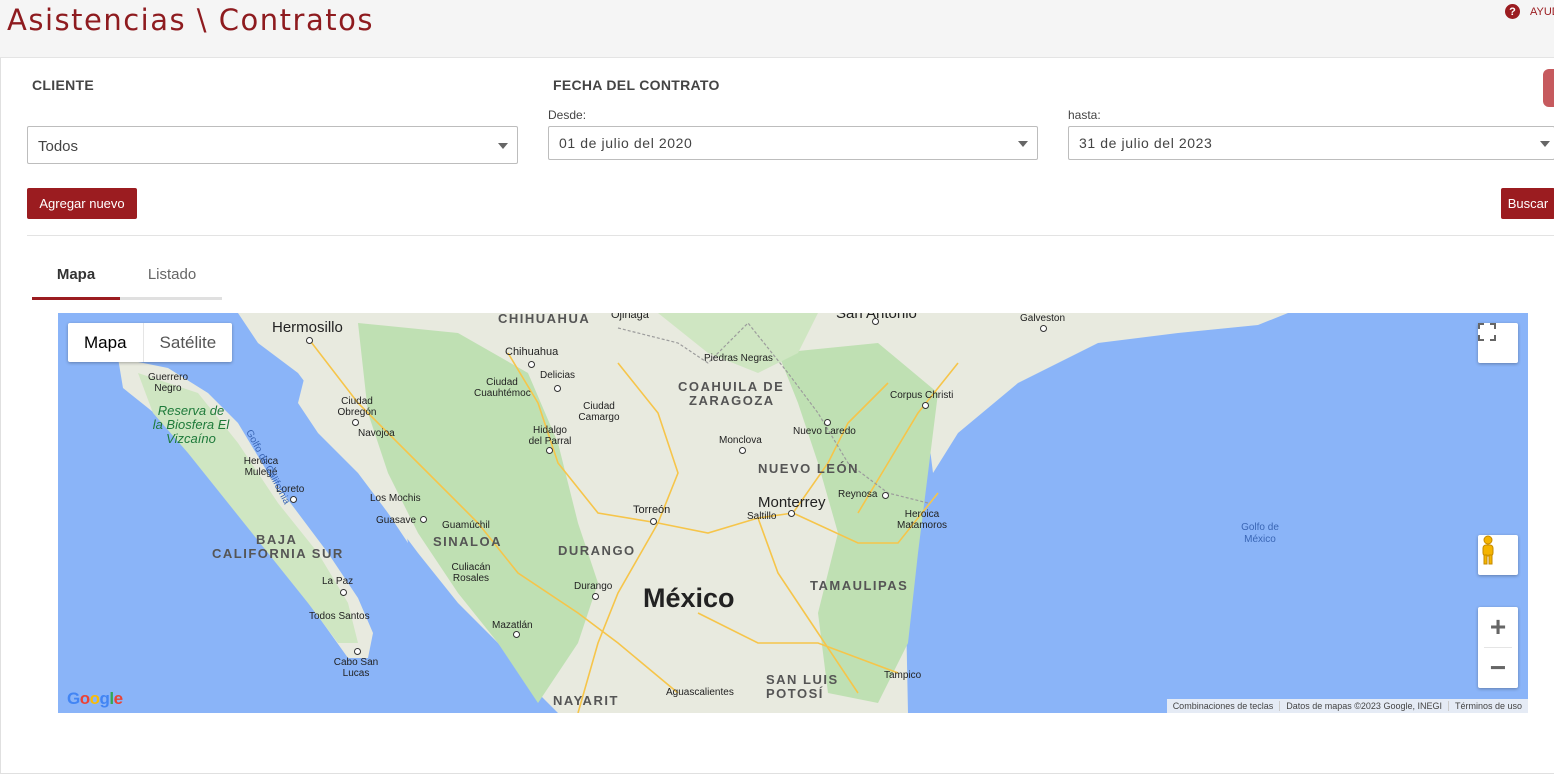  I want to click on divider, so click(790, 235).